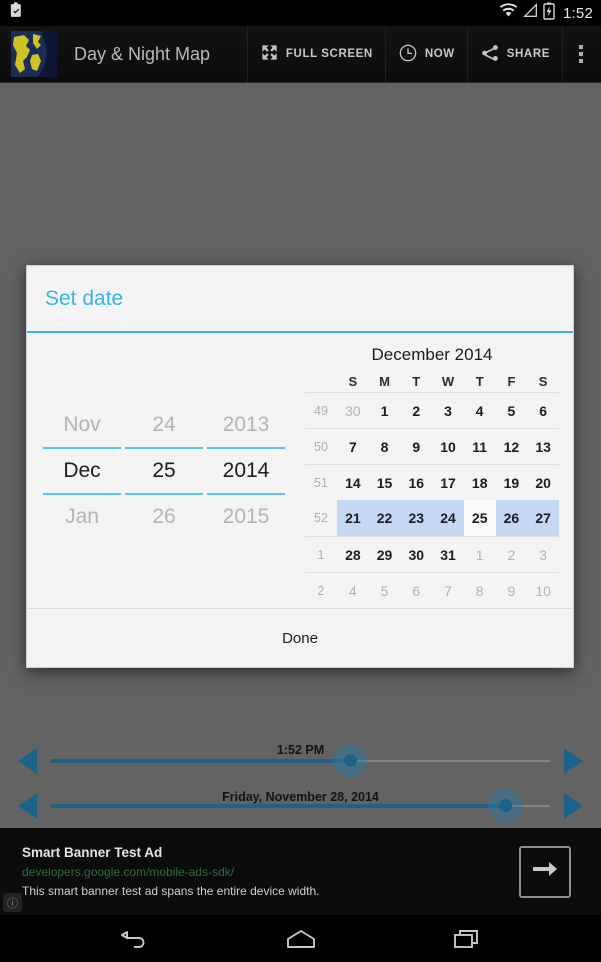  I want to click on calendar-dow-1: M, so click(384, 381).